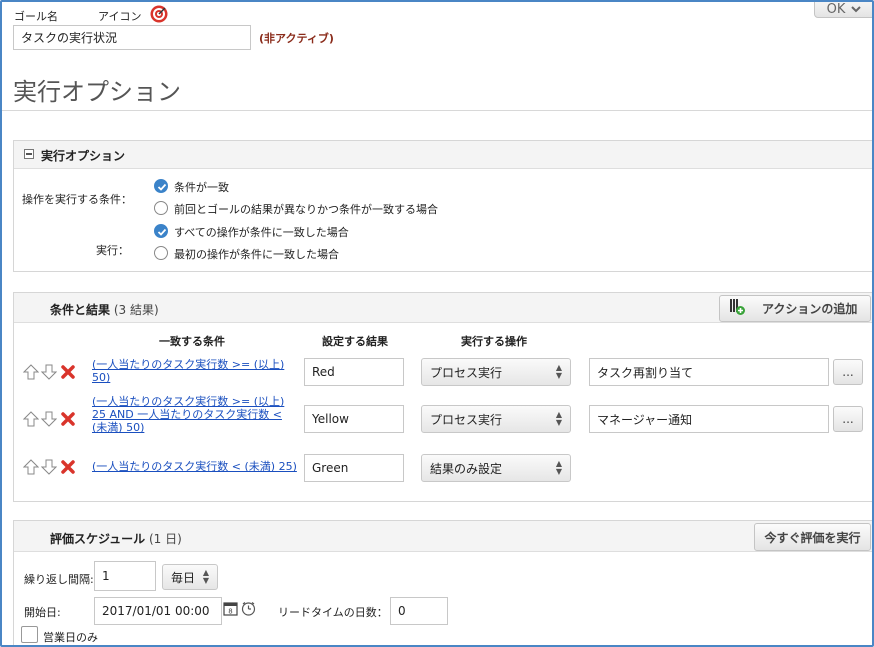  Describe the element at coordinates (80, 310) in the screenshot. I see `conditions-title: 条件と結果` at that location.